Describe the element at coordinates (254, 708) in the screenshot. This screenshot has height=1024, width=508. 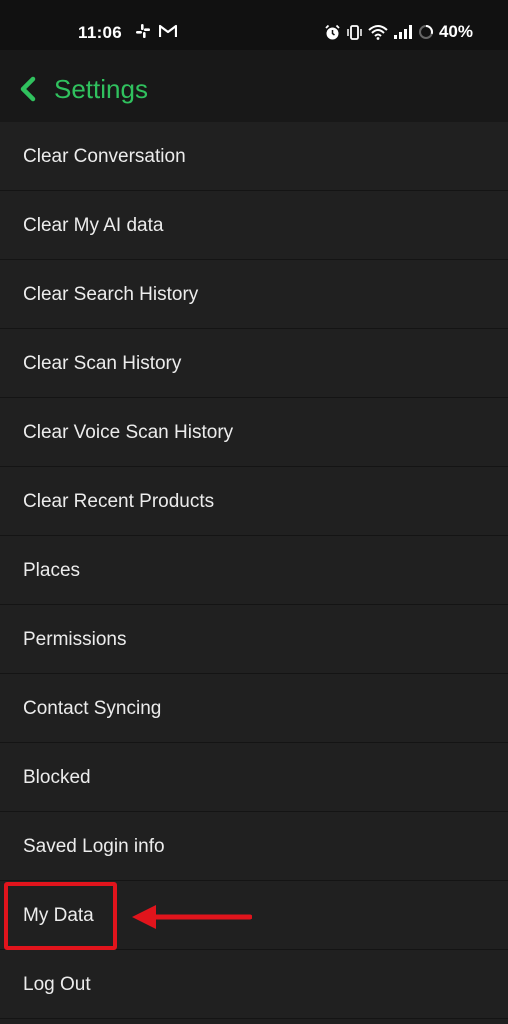
I see `settings-item-contact-syncing: Contact Syncing` at that location.